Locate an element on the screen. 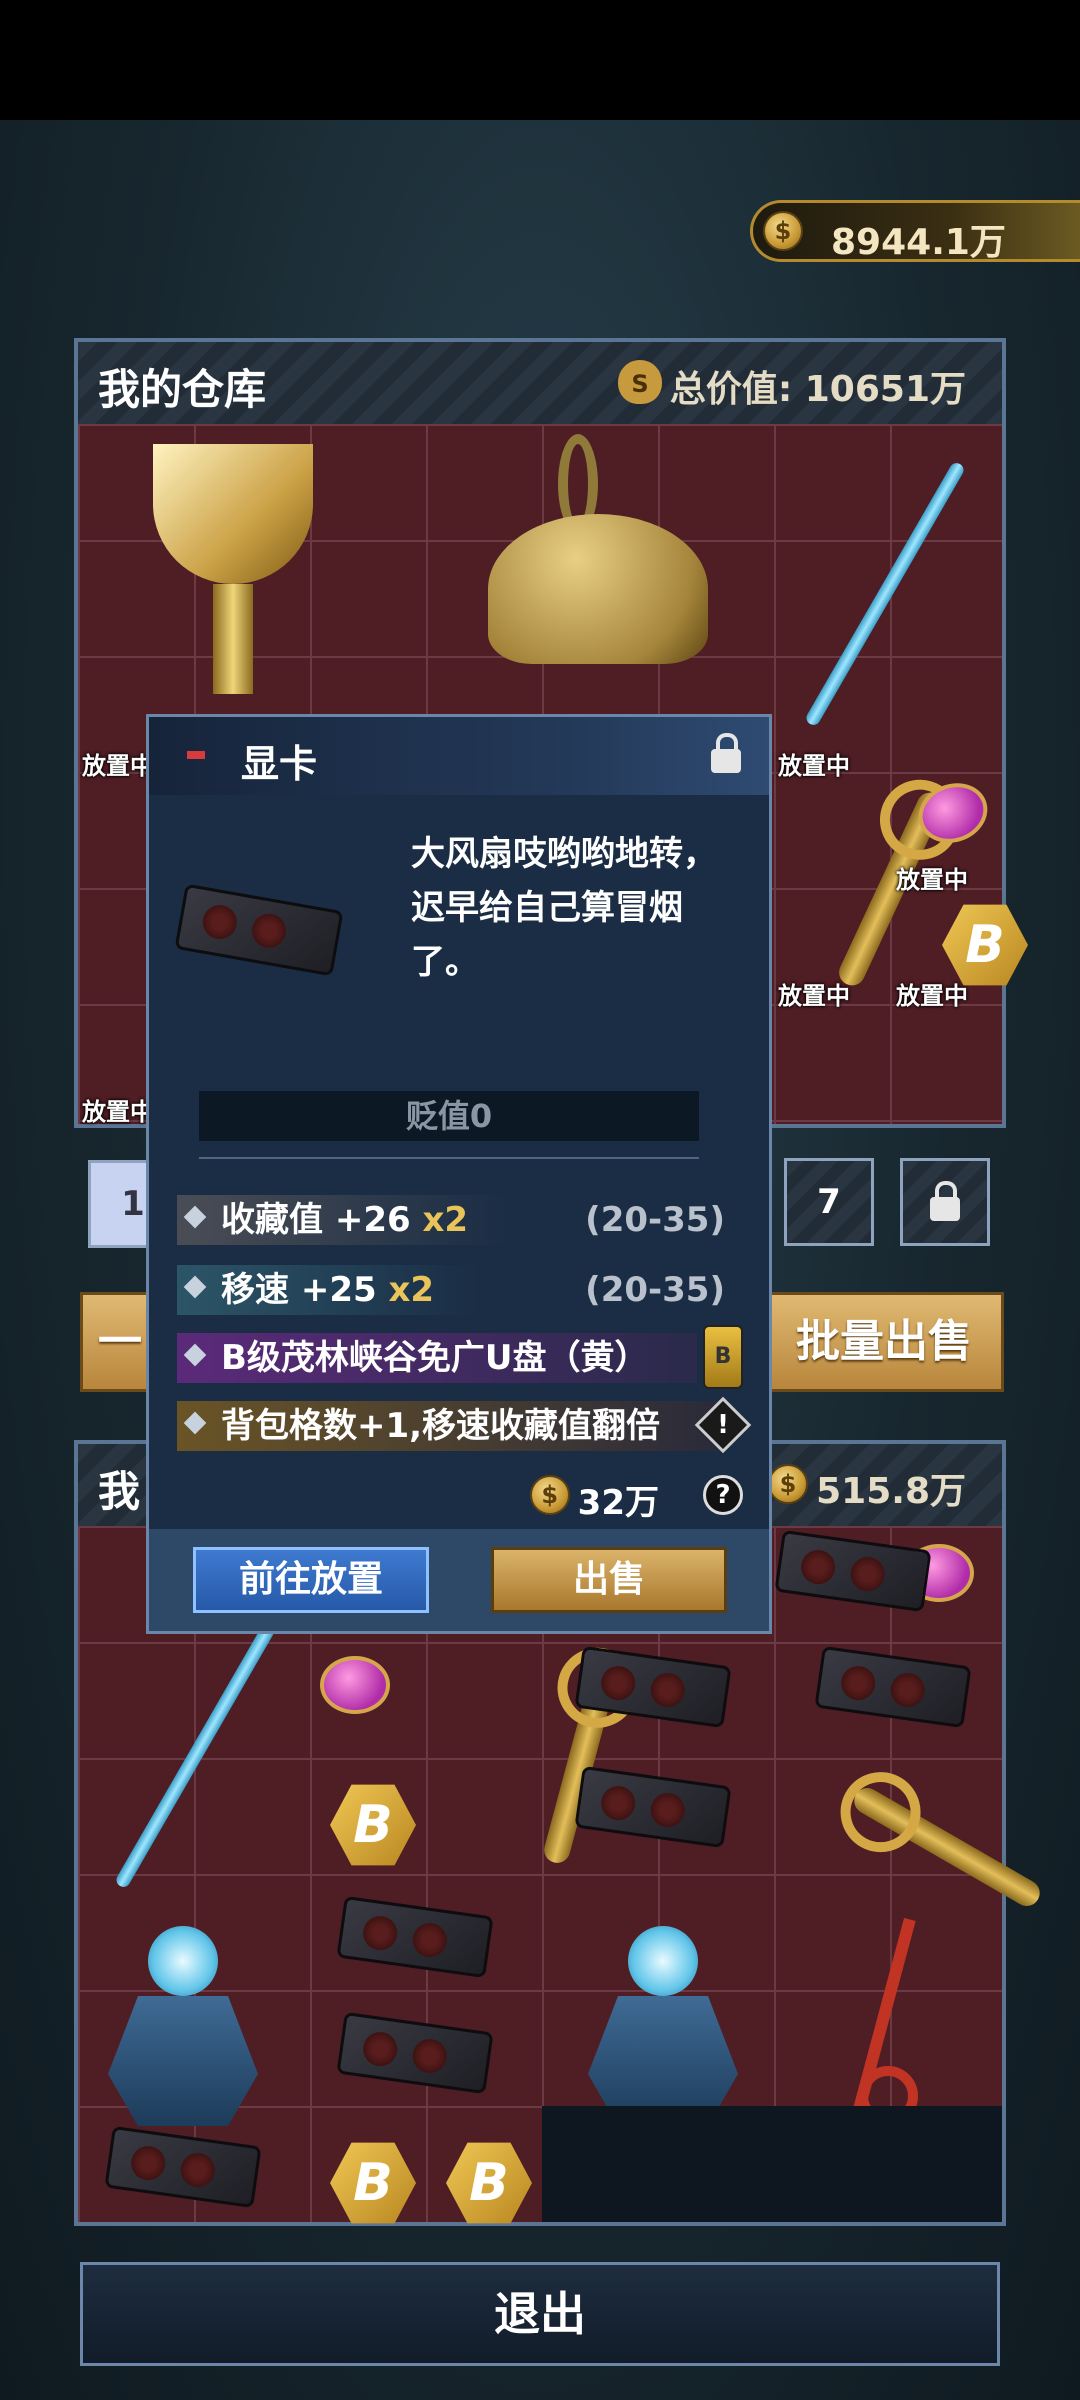 The width and height of the screenshot is (1080, 2400). attribute-row: 收藏值 +26 x2 (20-35) is located at coordinates (462, 1220).